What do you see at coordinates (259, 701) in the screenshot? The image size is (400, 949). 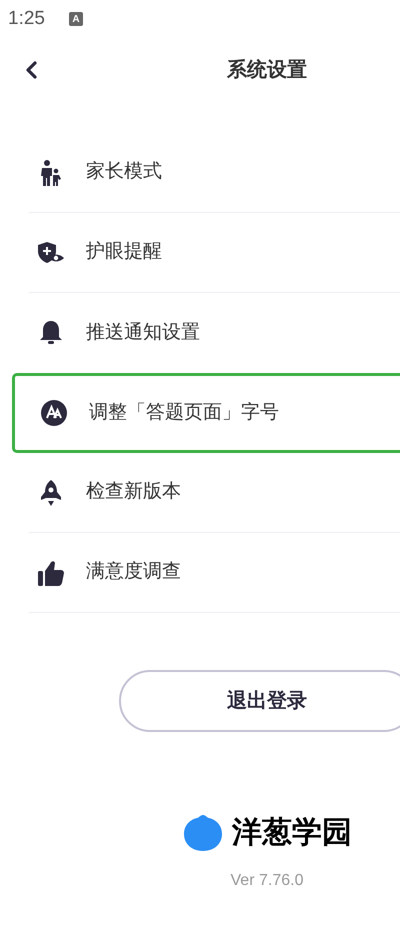 I see `logout-button: 退出登录` at bounding box center [259, 701].